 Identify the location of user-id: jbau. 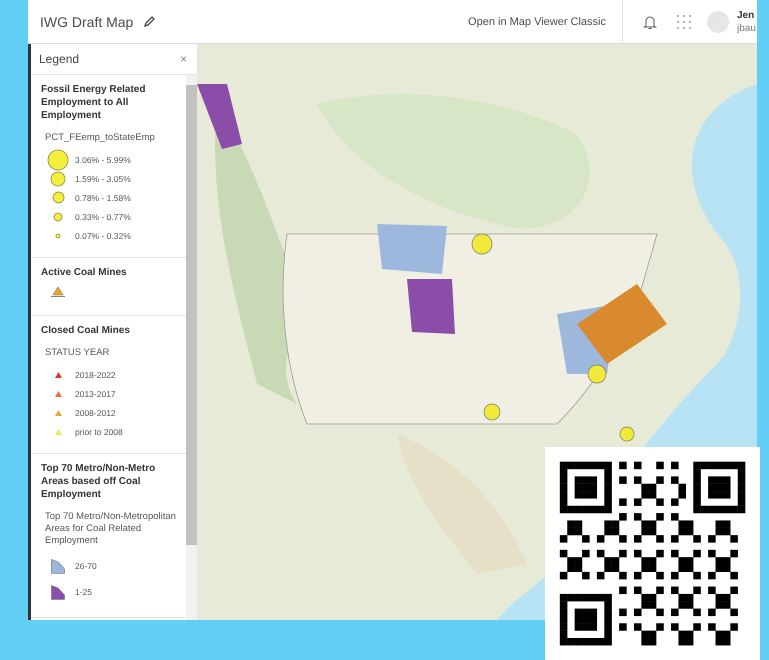
(747, 28).